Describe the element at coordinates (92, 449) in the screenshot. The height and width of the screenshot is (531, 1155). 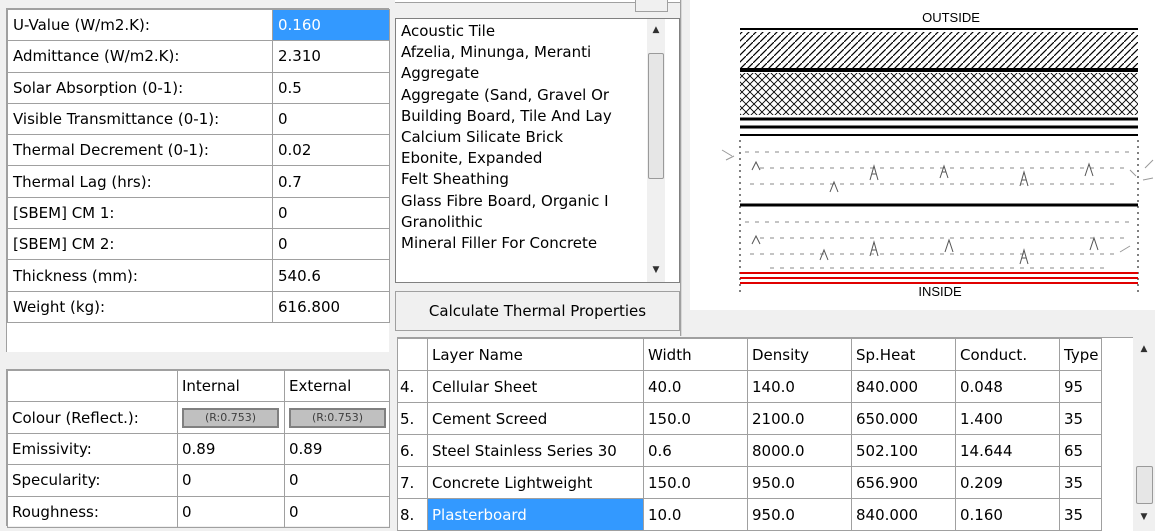
I see `surface-label: Emissivity:` at that location.